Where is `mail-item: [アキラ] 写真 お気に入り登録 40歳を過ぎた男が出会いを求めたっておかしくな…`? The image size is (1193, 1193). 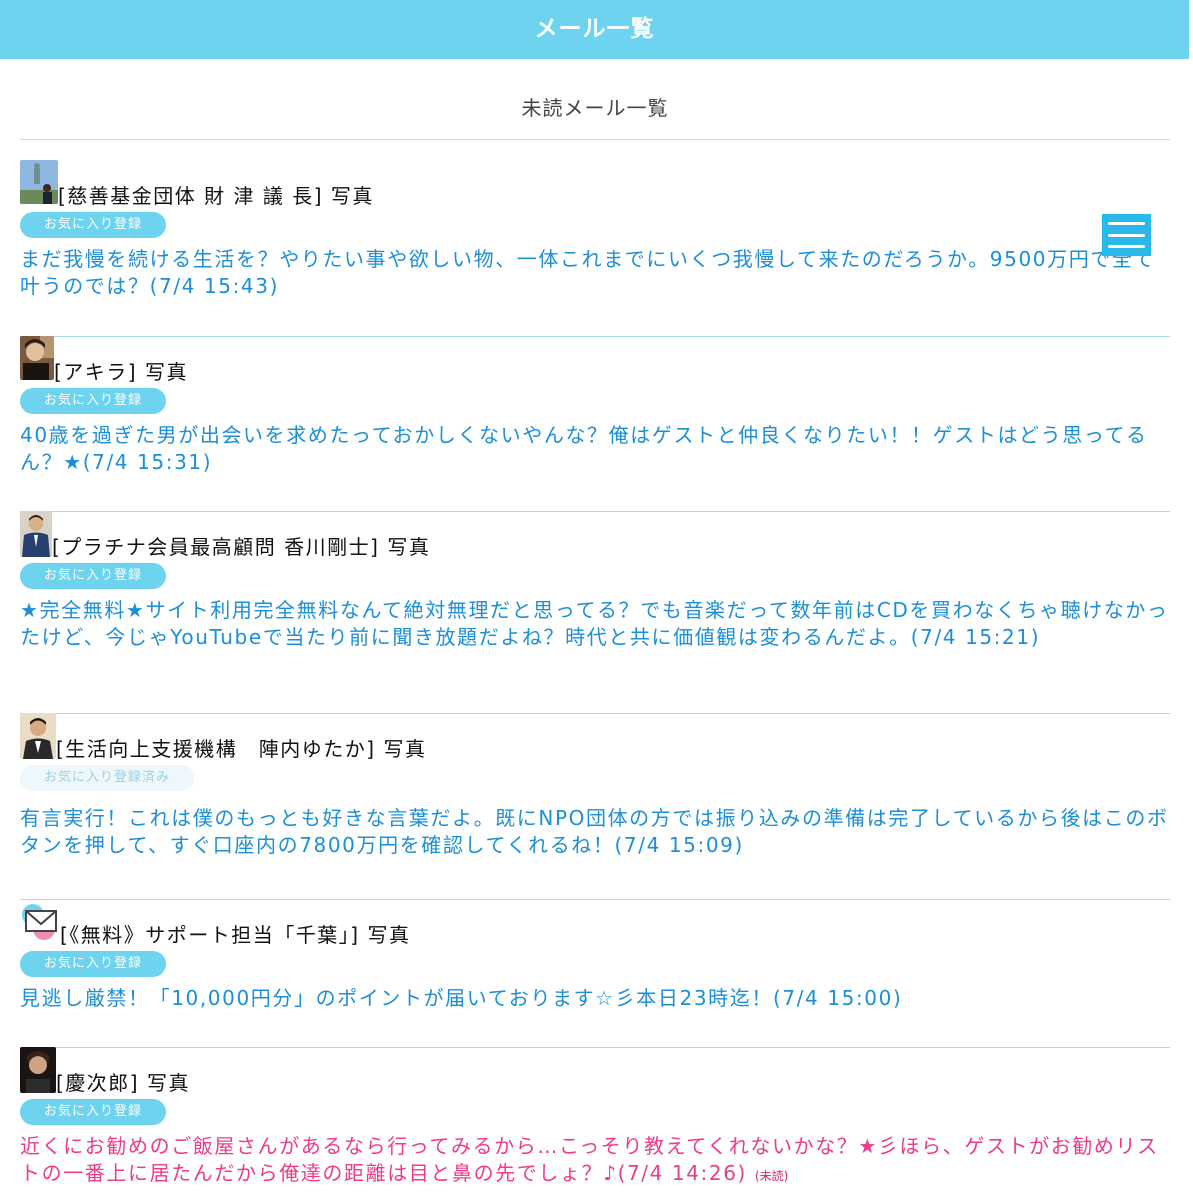
mail-item: [アキラ] 写真 お気に入り登録 40歳を過ぎた男が出会いを求めたっておかしくな… is located at coordinates (595, 424).